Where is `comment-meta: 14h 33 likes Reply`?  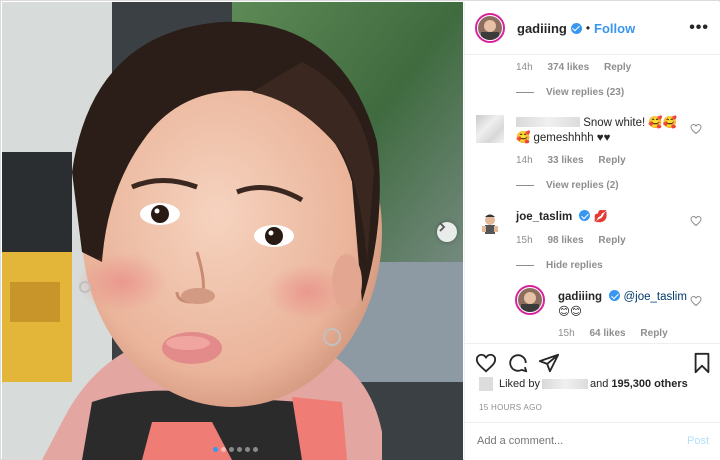
comment-meta: 14h 33 likes Reply is located at coordinates (571, 160).